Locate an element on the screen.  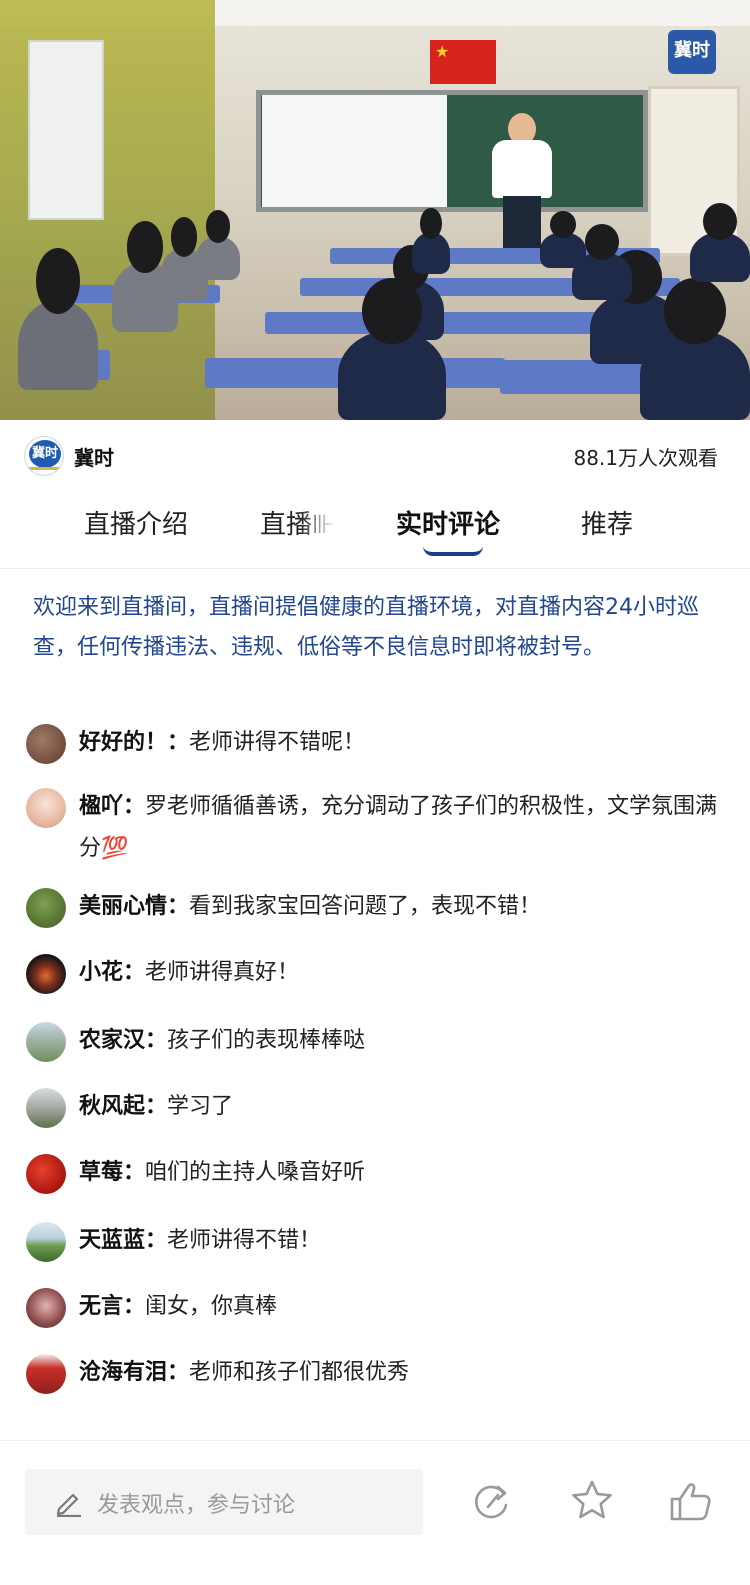
tab-active-indicator is located at coordinates (453, 551).